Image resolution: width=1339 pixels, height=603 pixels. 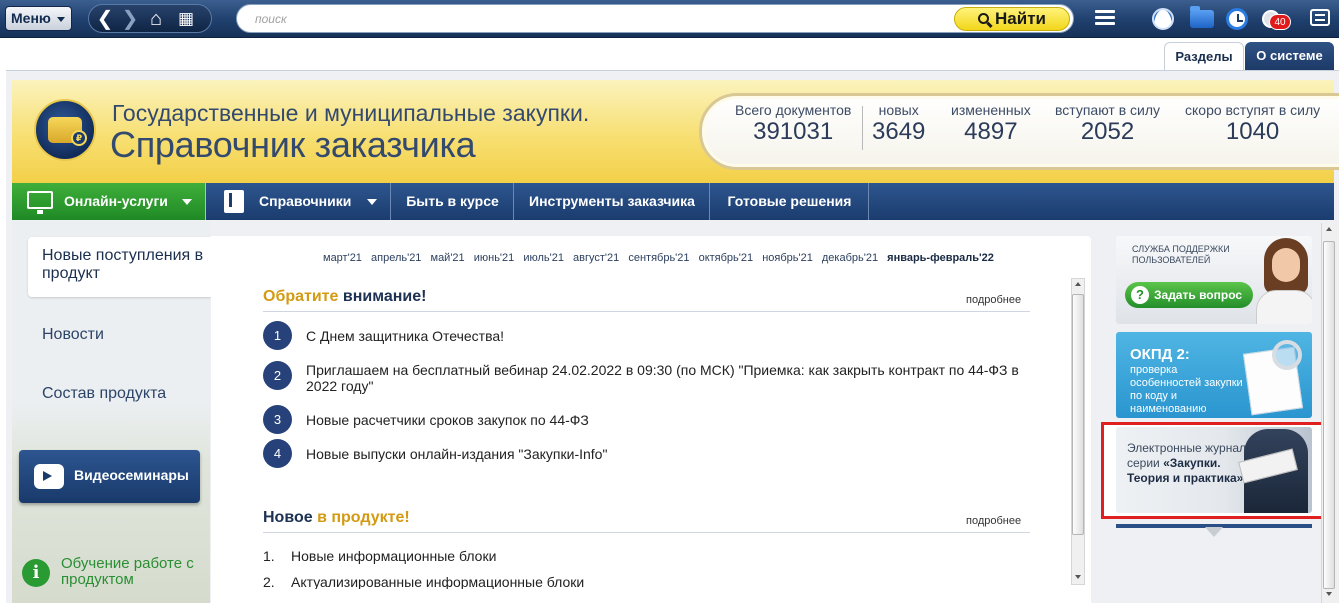 What do you see at coordinates (1204, 56) in the screenshot?
I see `tab-sections: Разделы` at bounding box center [1204, 56].